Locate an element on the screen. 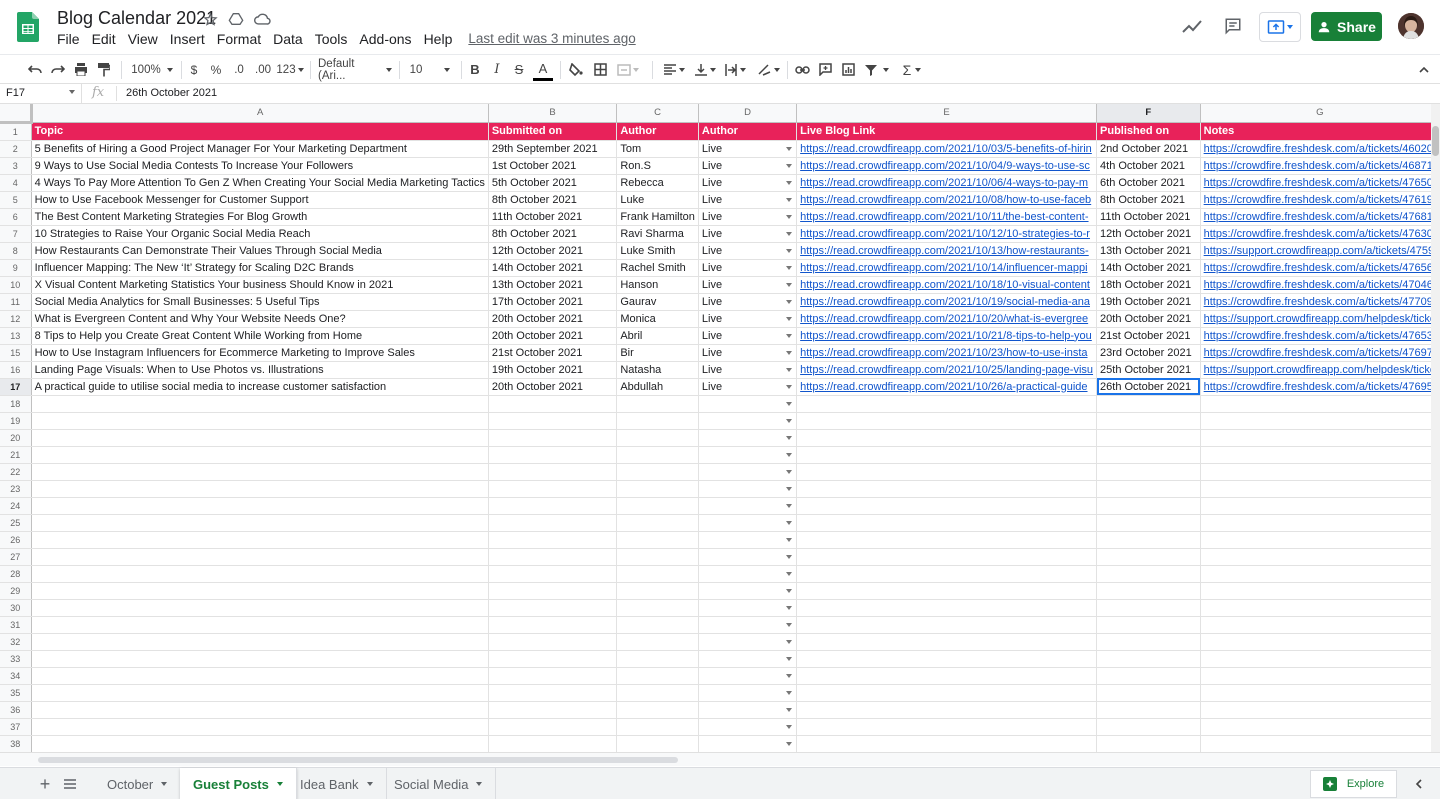 The image size is (1440, 799). cloud-status-icon is located at coordinates (262, 19).